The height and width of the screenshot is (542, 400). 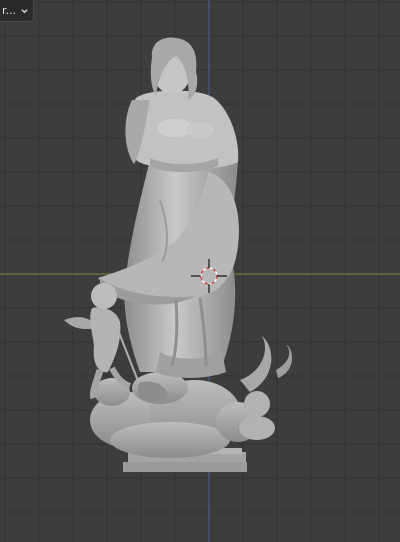 What do you see at coordinates (24, 10) in the screenshot?
I see `chevron-down-icon` at bounding box center [24, 10].